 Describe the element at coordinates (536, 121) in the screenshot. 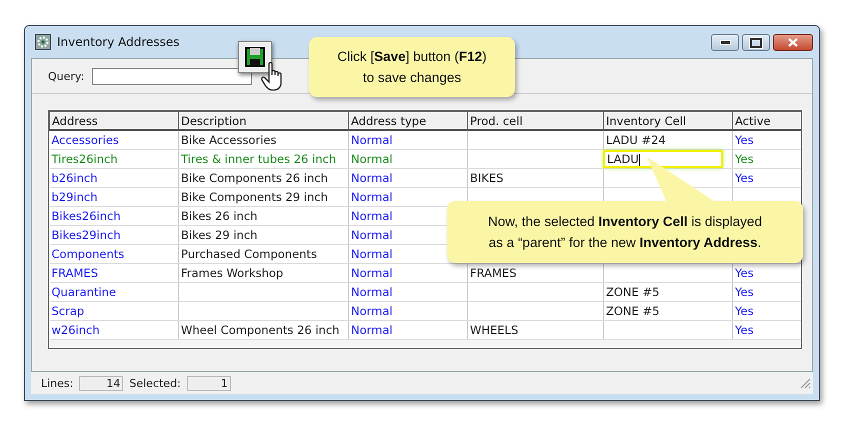

I see `column-header: Prod. cell` at that location.